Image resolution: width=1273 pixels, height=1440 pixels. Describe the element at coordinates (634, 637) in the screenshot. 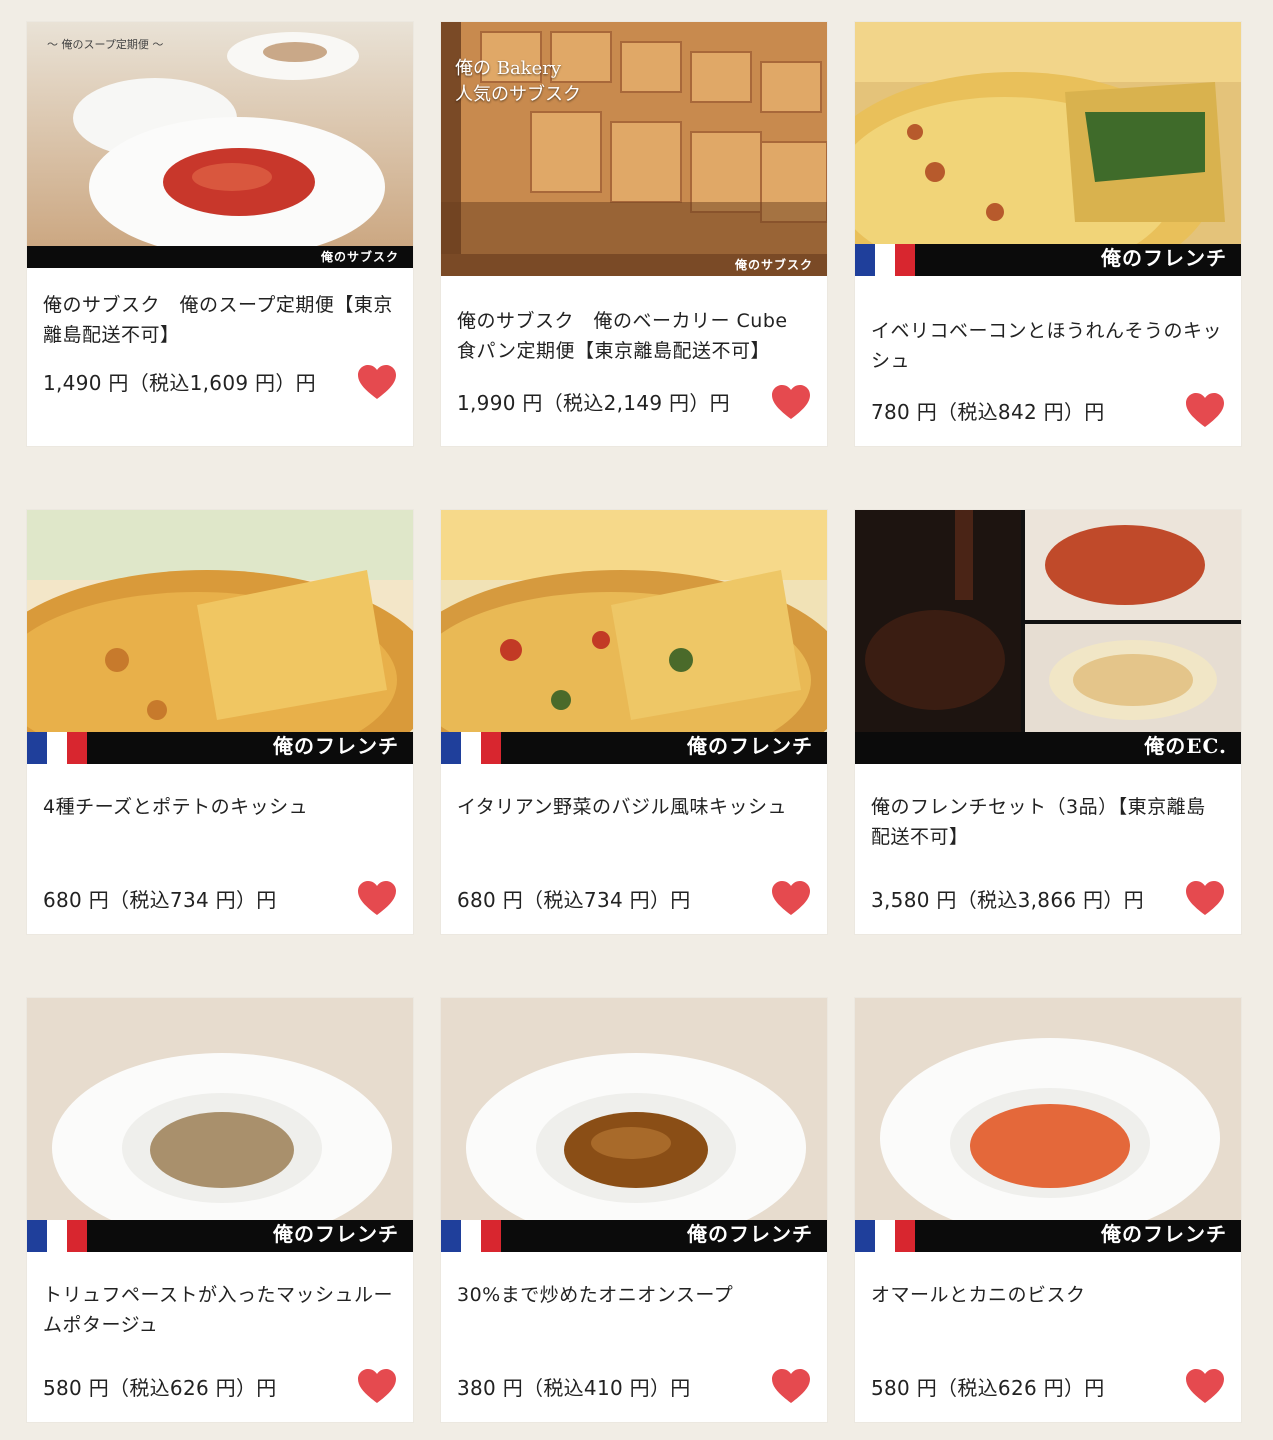

I see `product-image-italian-veg-quiche: 俺のフレンチ` at that location.